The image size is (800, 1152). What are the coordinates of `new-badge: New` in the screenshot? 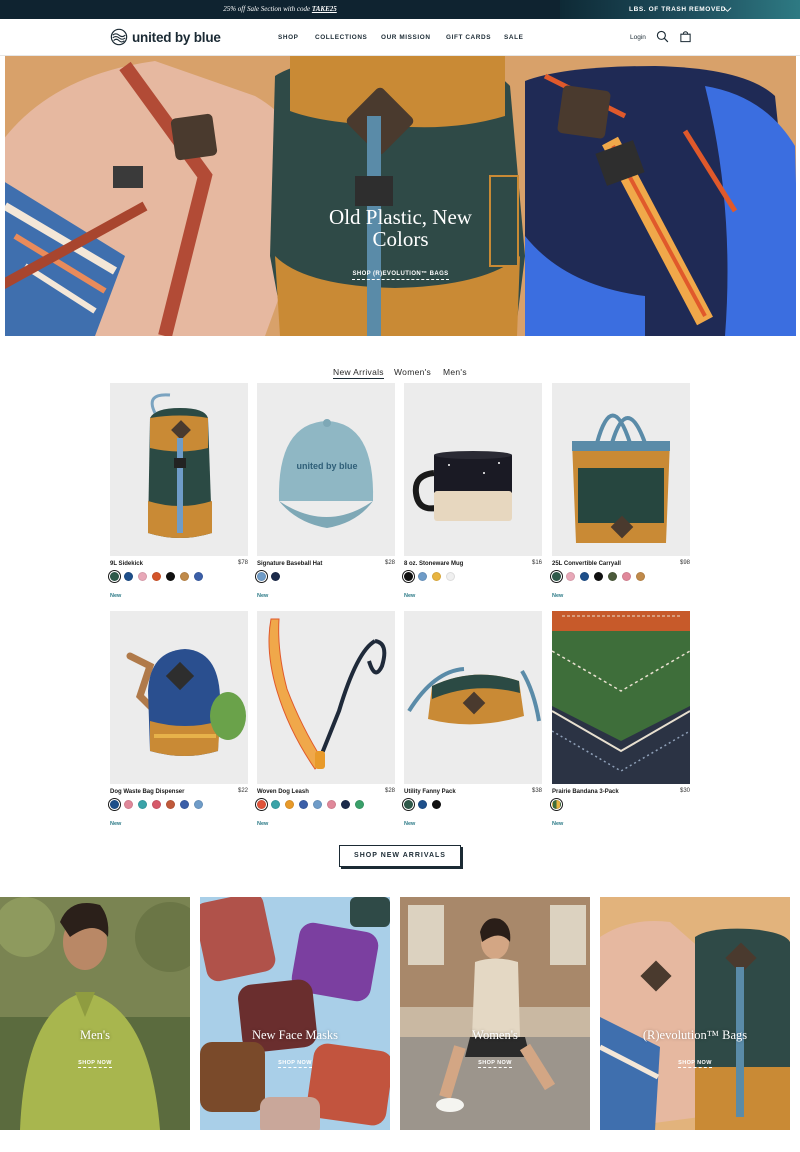 It's located at (263, 824).